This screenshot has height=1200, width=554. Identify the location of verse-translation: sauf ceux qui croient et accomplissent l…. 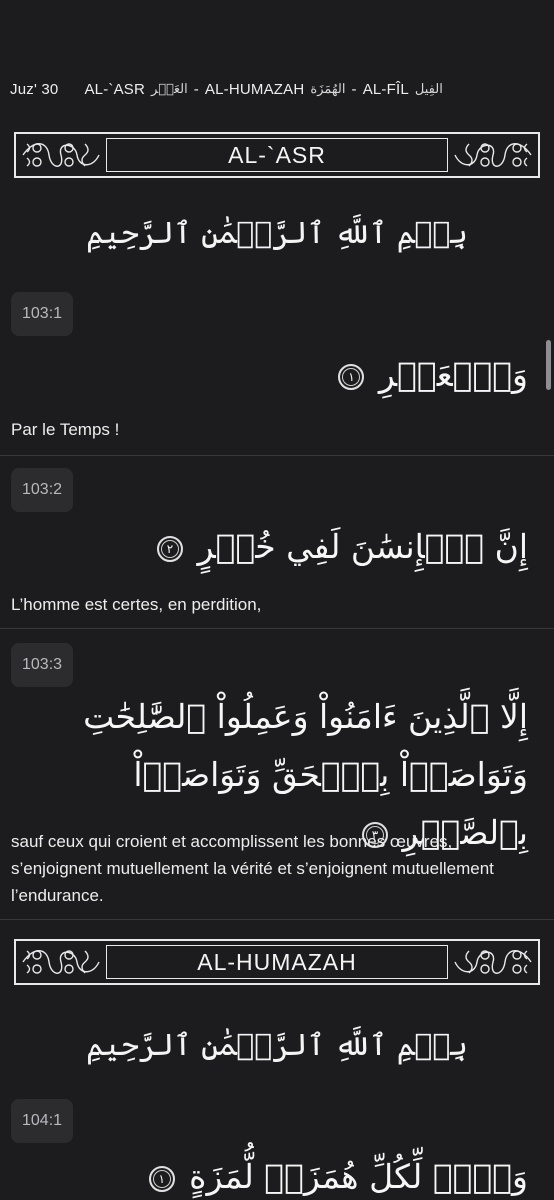
(252, 868).